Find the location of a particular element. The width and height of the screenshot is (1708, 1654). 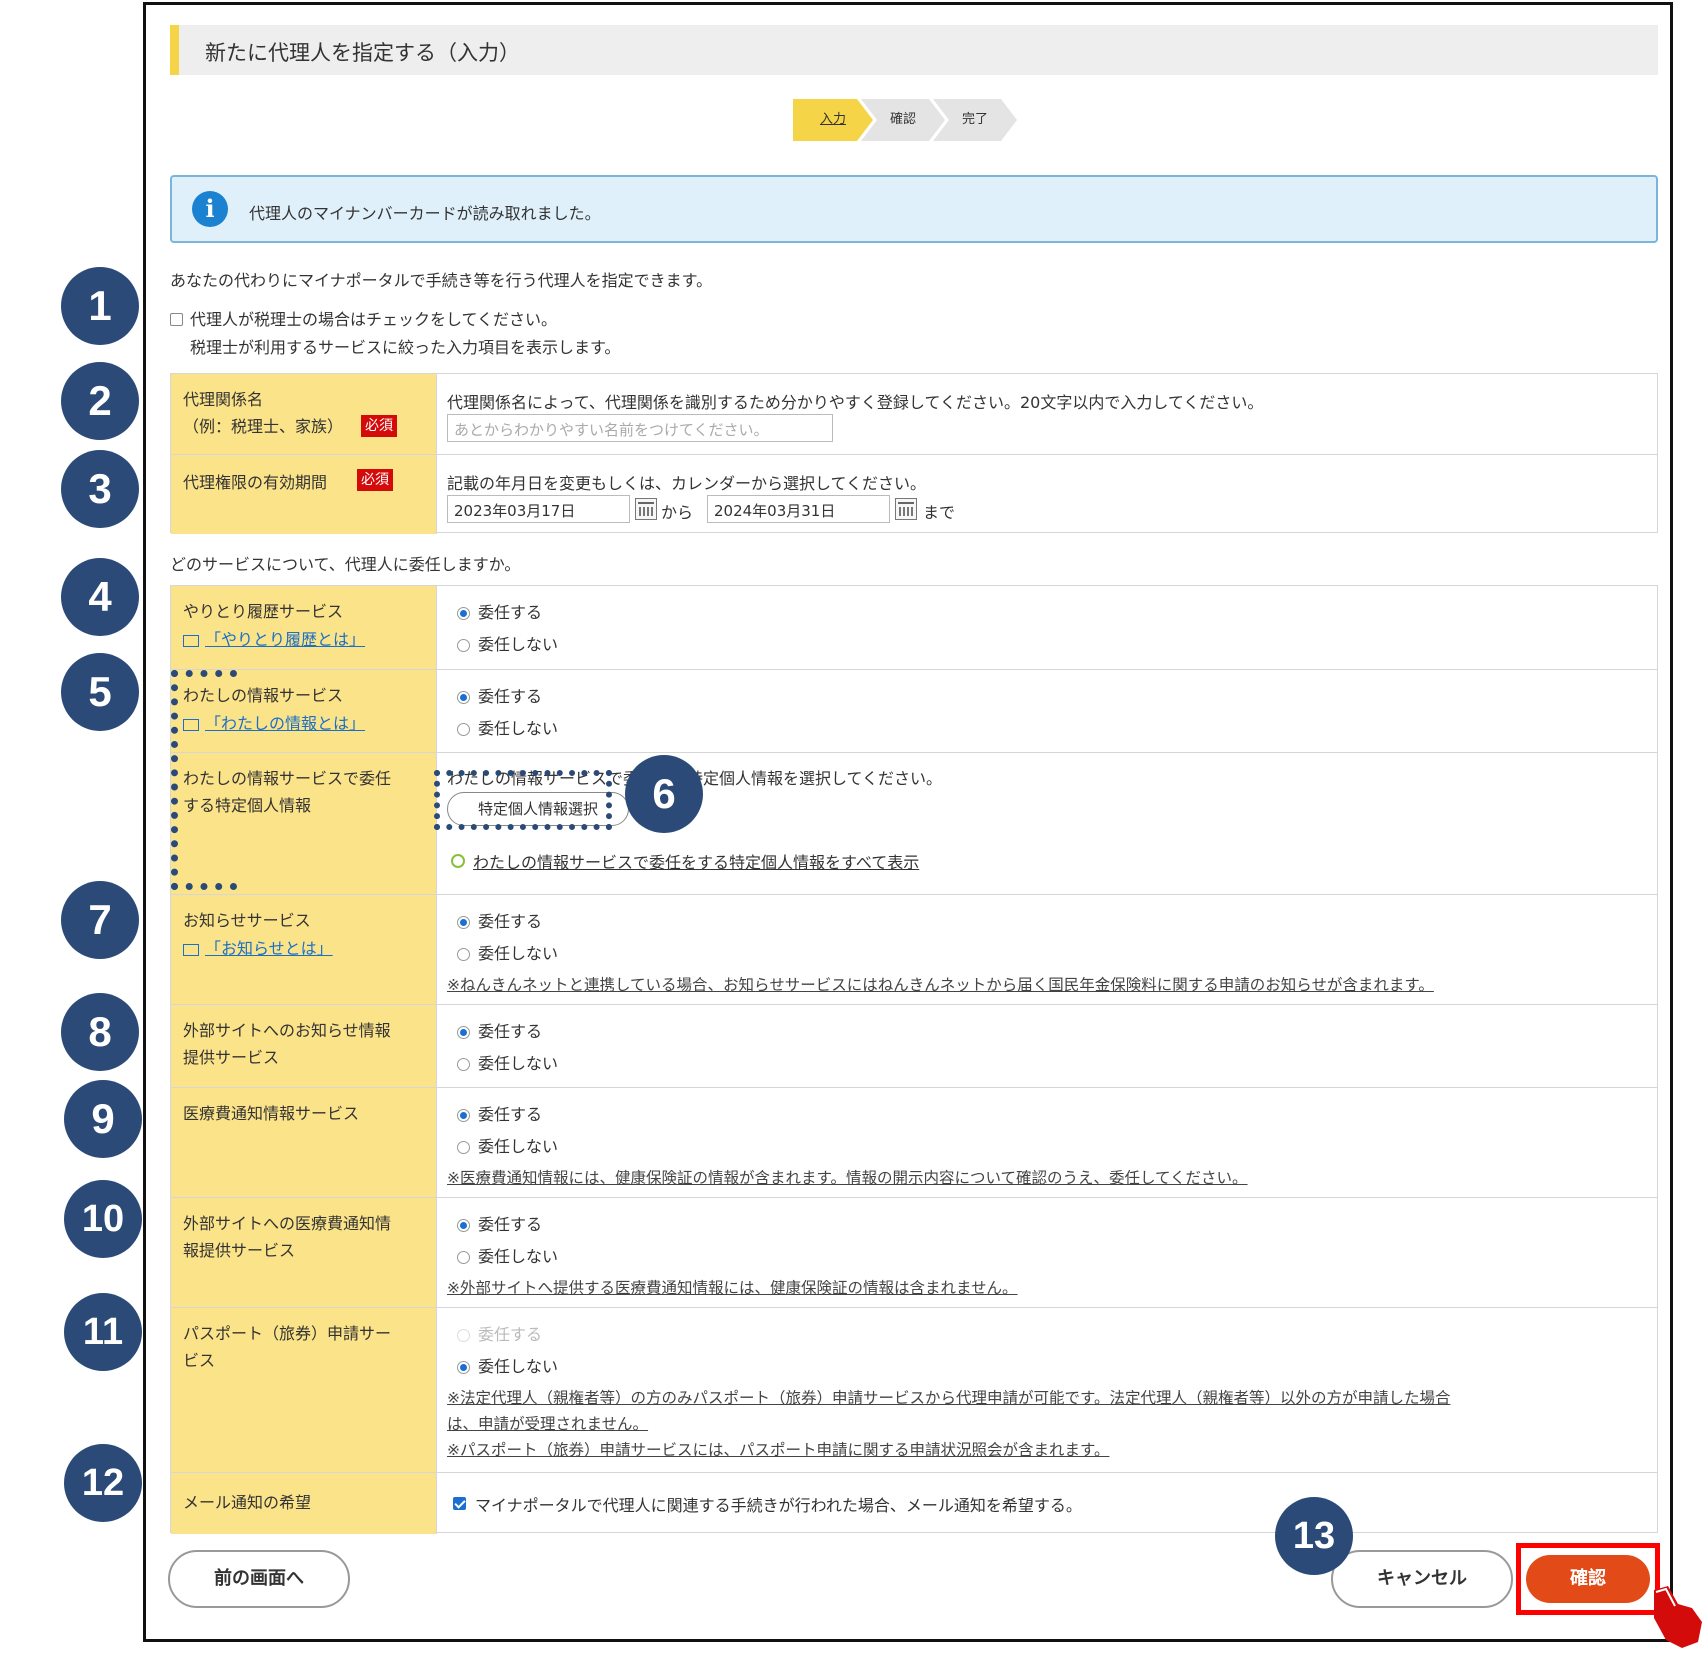

external-notice-delegate-radio: 委任する is located at coordinates (499, 1030).